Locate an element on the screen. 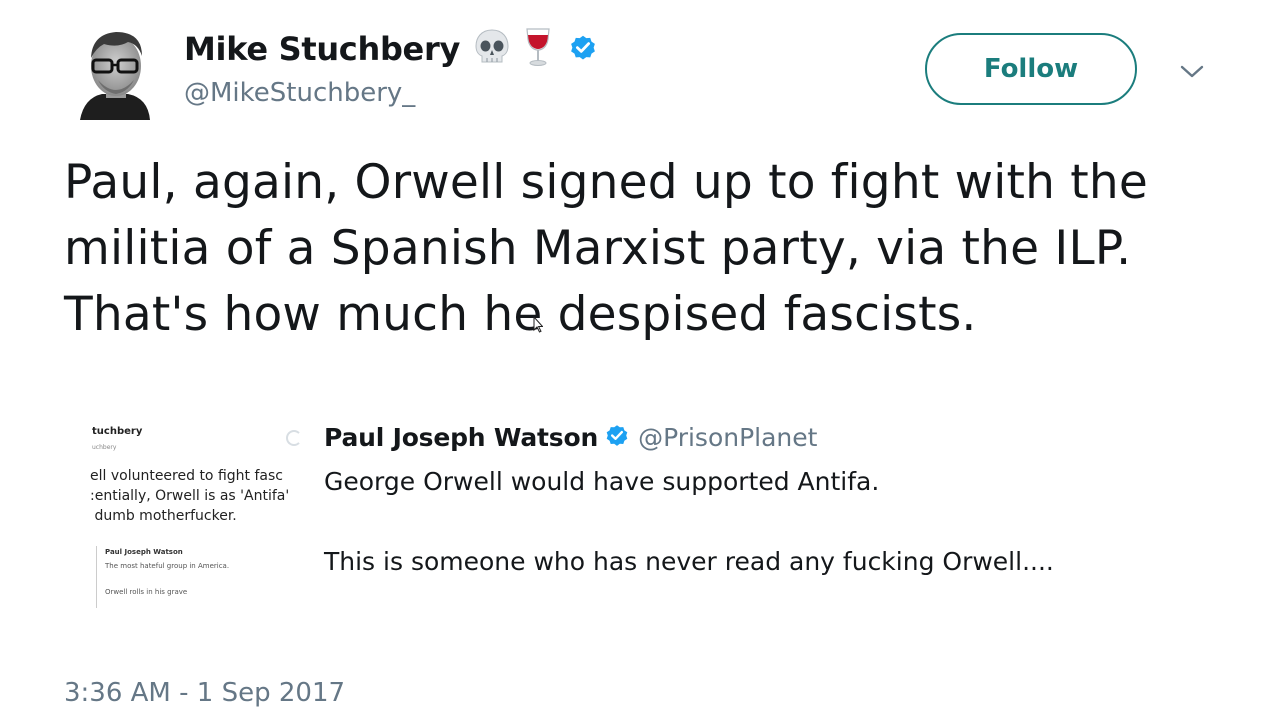 The width and height of the screenshot is (1280, 720). text-cursor-icon is located at coordinates (538, 326).